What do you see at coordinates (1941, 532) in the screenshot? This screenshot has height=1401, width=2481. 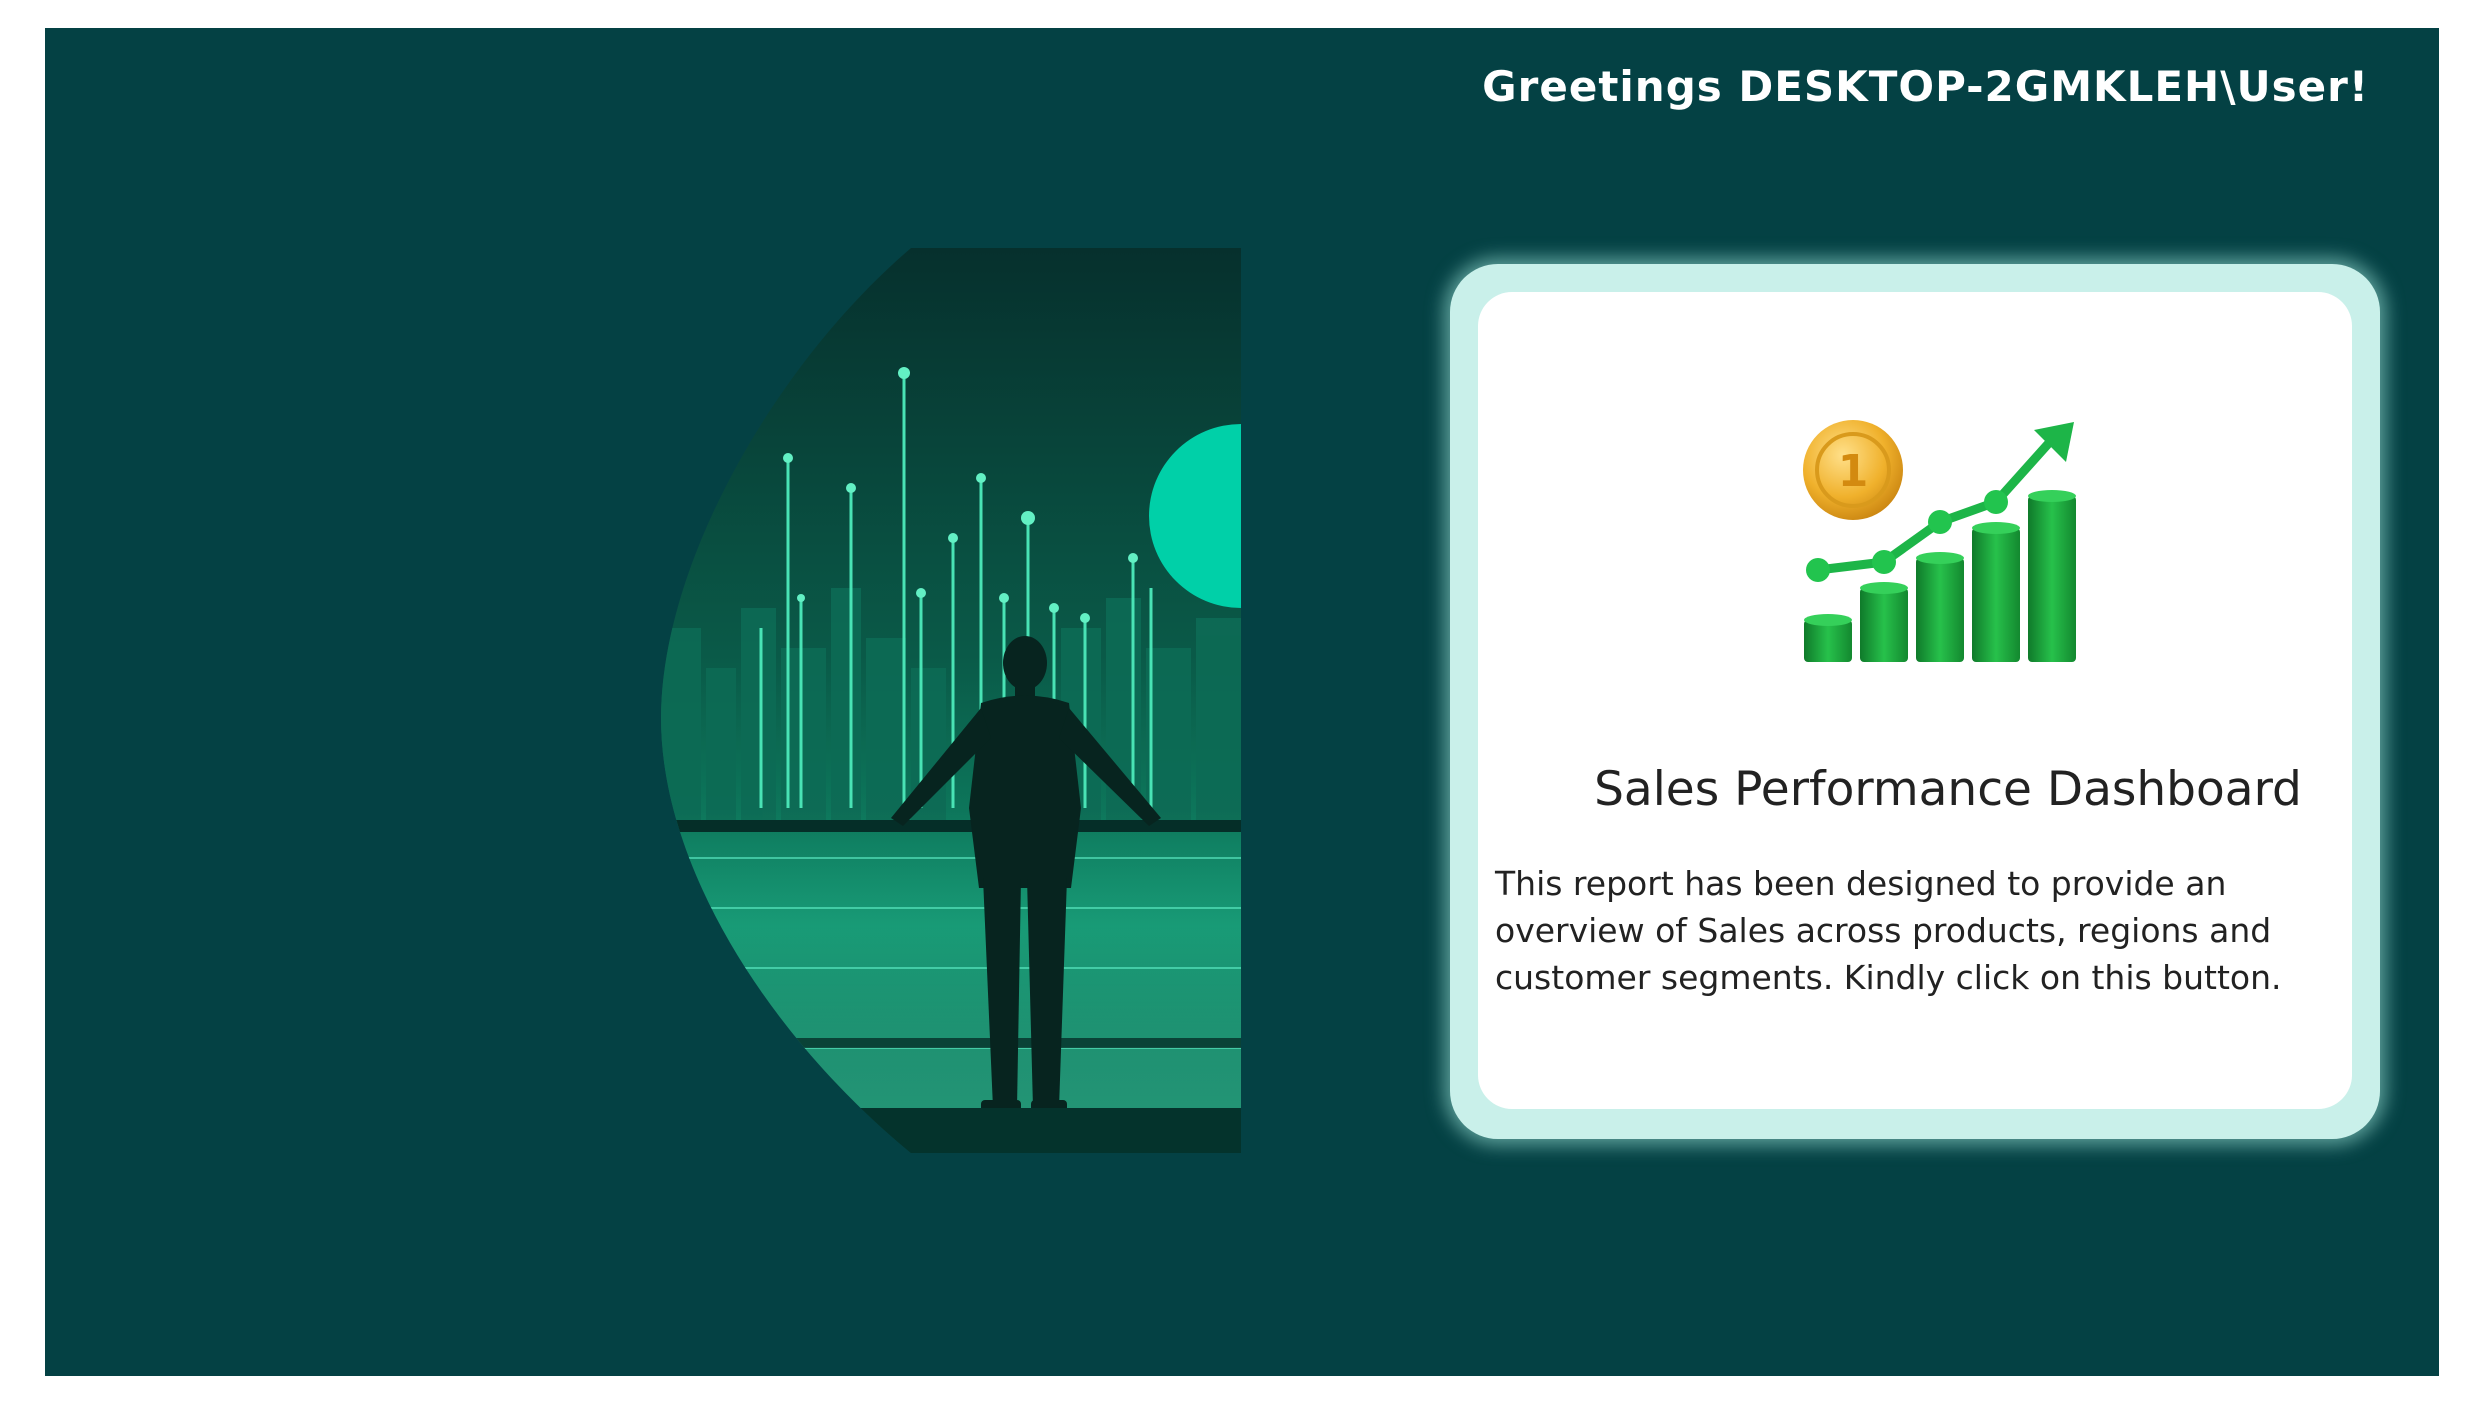 I see `sales-growth-chart-icon: 1` at bounding box center [1941, 532].